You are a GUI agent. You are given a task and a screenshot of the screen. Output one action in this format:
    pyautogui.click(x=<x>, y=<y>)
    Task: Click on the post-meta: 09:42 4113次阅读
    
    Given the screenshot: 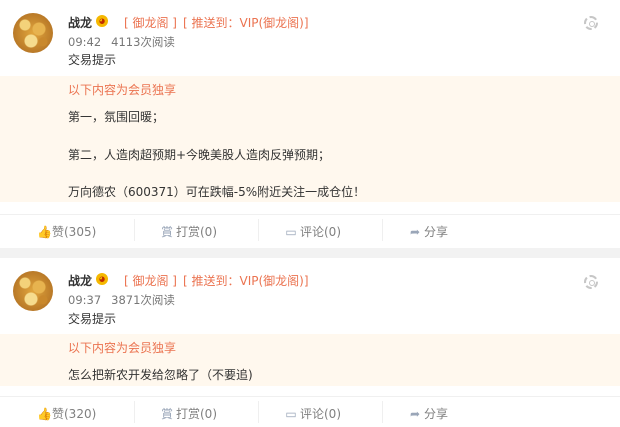 What is the action you would take?
    pyautogui.click(x=121, y=42)
    